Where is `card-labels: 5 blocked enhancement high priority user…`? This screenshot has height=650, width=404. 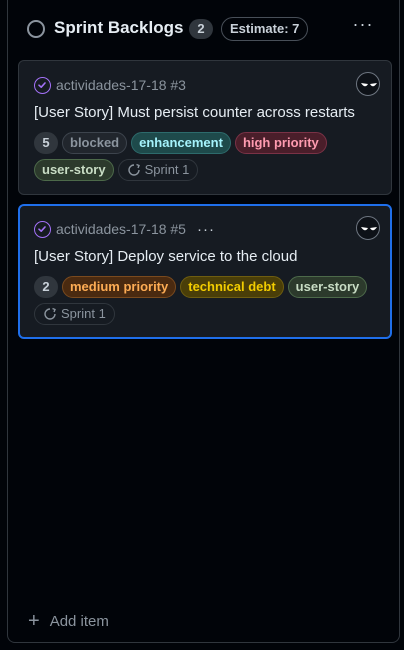 card-labels: 5 blocked enhancement high priority user… is located at coordinates (206, 156).